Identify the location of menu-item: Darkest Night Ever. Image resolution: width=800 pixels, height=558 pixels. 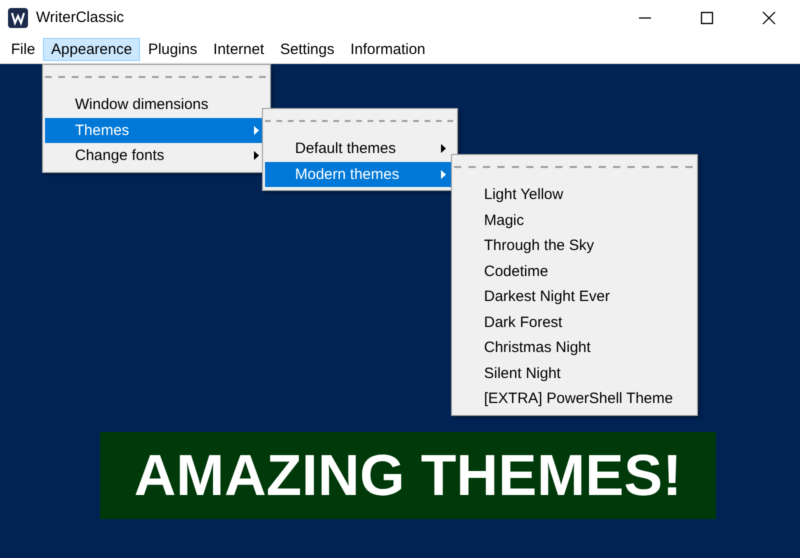
(574, 297).